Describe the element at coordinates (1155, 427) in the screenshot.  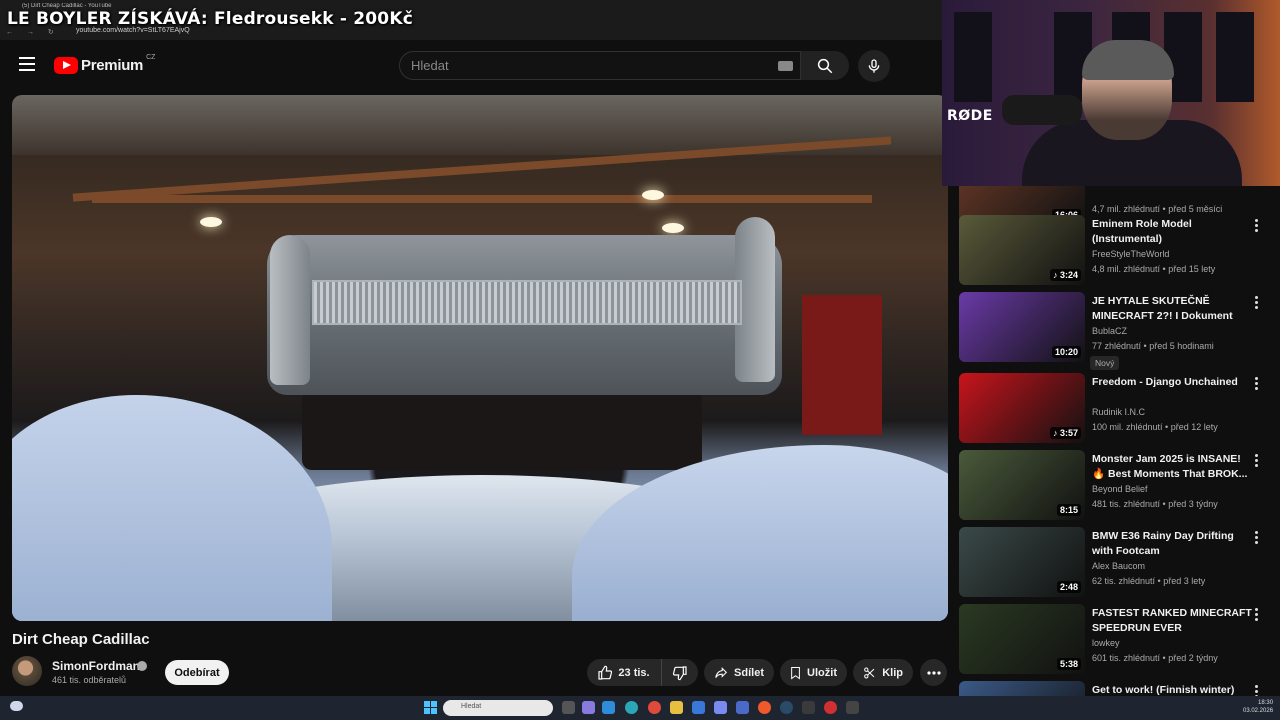
I see `recommendation-meta: 100 mil. zhlédnutí • před 12 lety` at that location.